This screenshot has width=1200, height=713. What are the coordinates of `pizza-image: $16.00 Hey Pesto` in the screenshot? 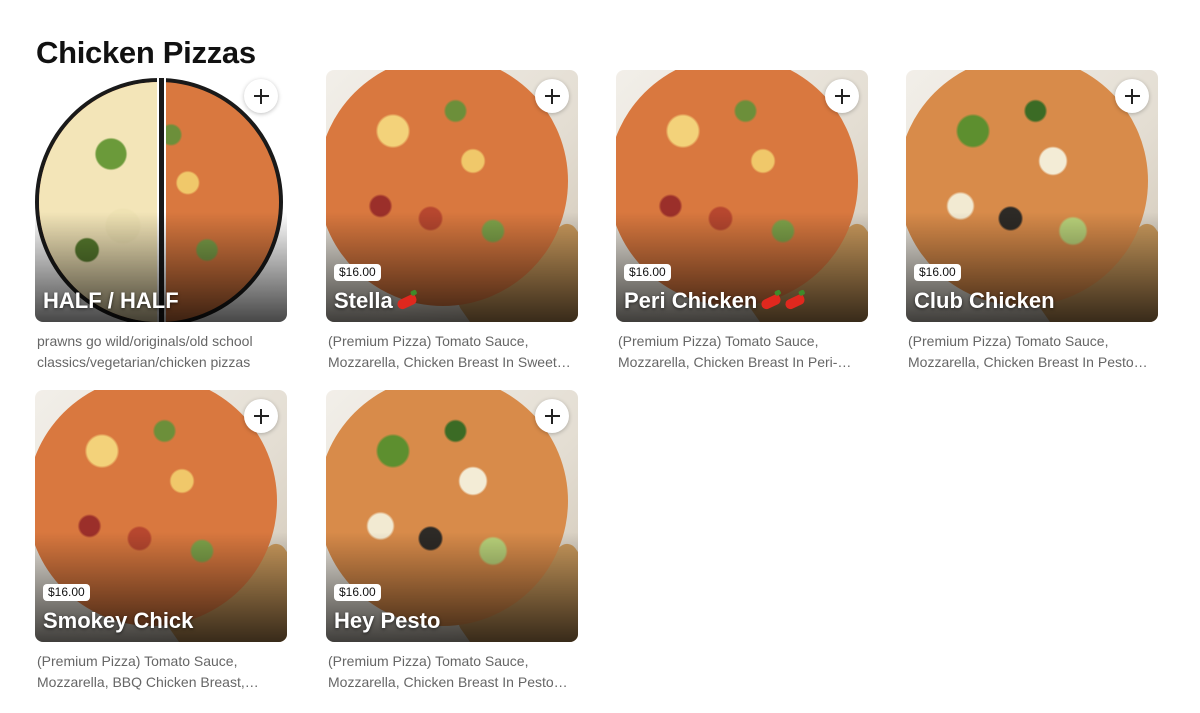 It's located at (452, 516).